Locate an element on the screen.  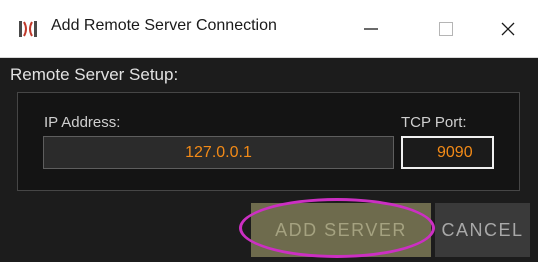
section-label: Remote Server Setup: is located at coordinates (94, 74).